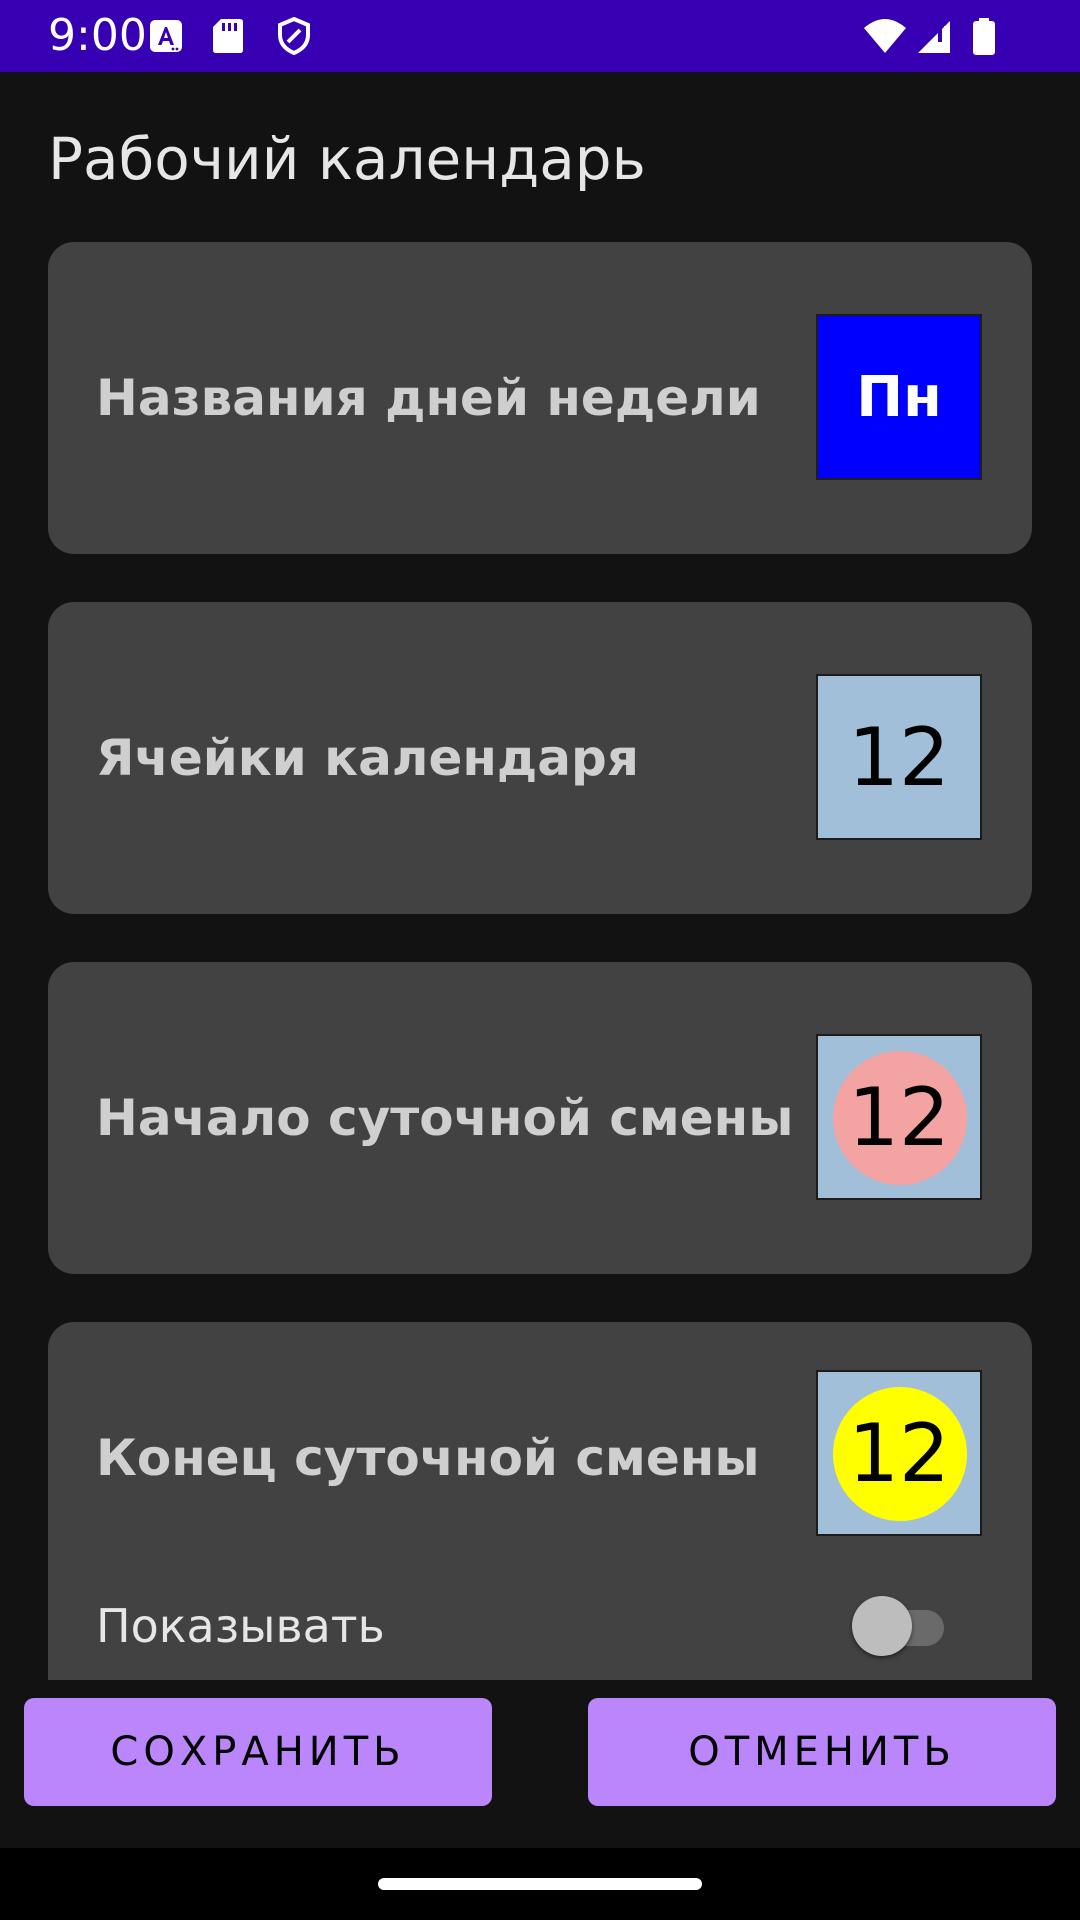 The height and width of the screenshot is (1920, 1080). I want to click on card-shift-start: Начало суточной смены 12, so click(540, 1118).